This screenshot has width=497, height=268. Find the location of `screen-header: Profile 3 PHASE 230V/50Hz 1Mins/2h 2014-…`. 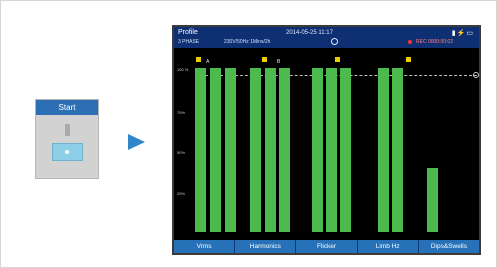

screen-header: Profile 3 PHASE 230V/50Hz 1Mins/2h 2014-… is located at coordinates (326, 37).